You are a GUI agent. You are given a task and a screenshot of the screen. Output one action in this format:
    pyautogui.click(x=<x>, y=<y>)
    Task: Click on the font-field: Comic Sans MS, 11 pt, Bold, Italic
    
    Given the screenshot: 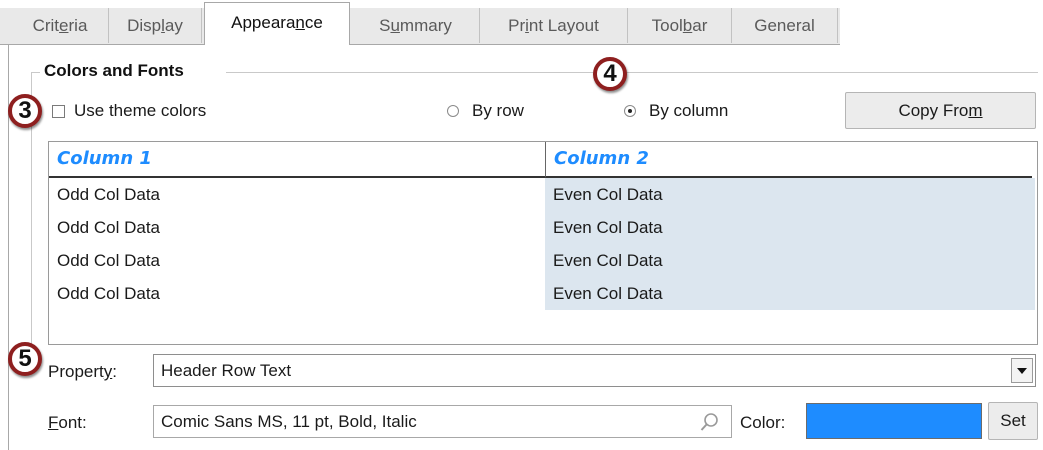 What is the action you would take?
    pyautogui.click(x=442, y=421)
    